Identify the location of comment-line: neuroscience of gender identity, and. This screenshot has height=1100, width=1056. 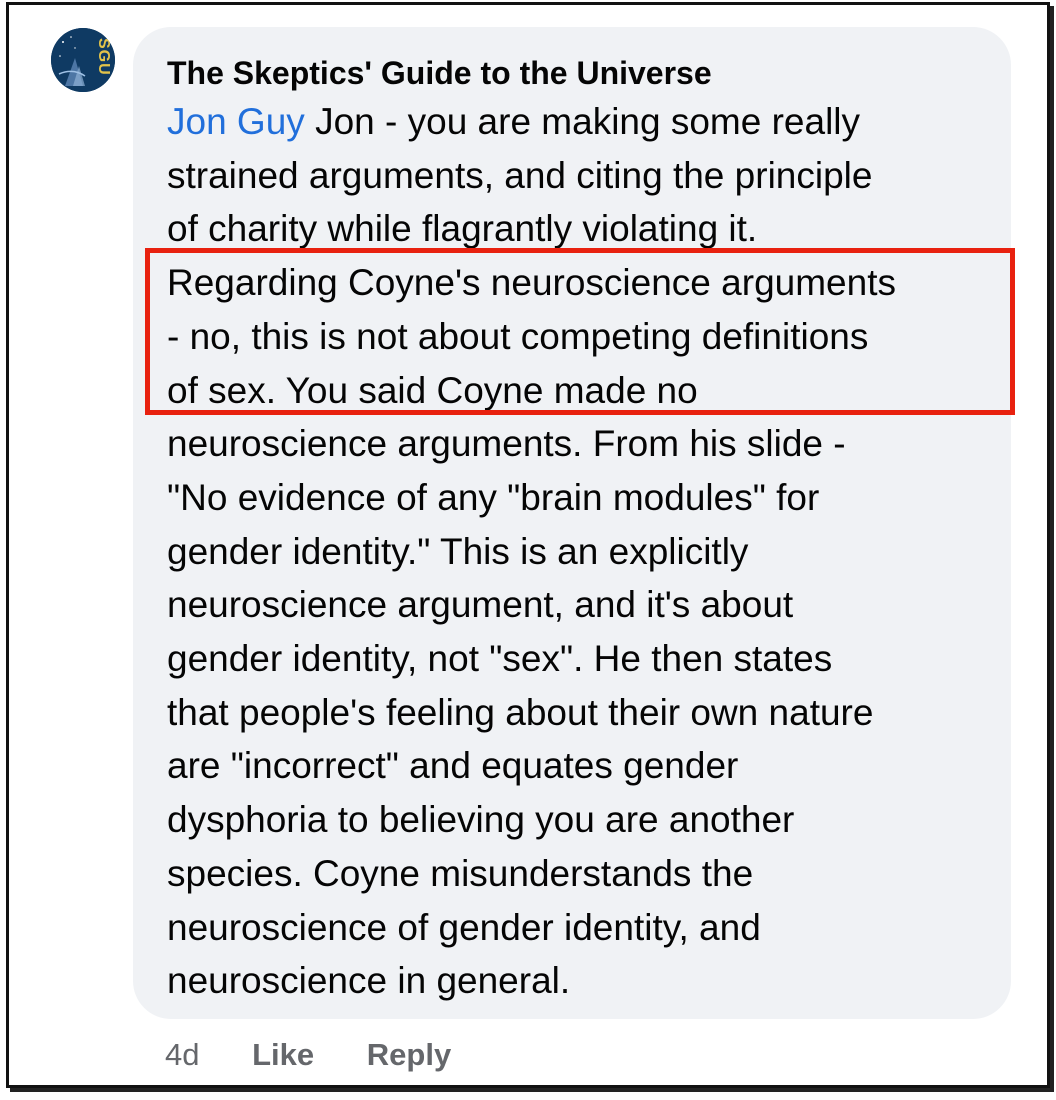
(464, 927).